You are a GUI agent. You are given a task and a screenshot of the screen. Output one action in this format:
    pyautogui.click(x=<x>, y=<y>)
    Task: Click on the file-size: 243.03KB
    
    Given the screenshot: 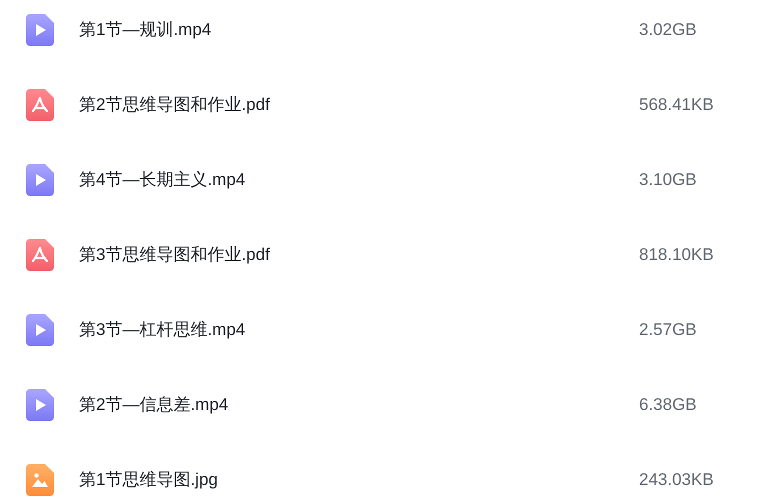 What is the action you would take?
    pyautogui.click(x=676, y=479)
    